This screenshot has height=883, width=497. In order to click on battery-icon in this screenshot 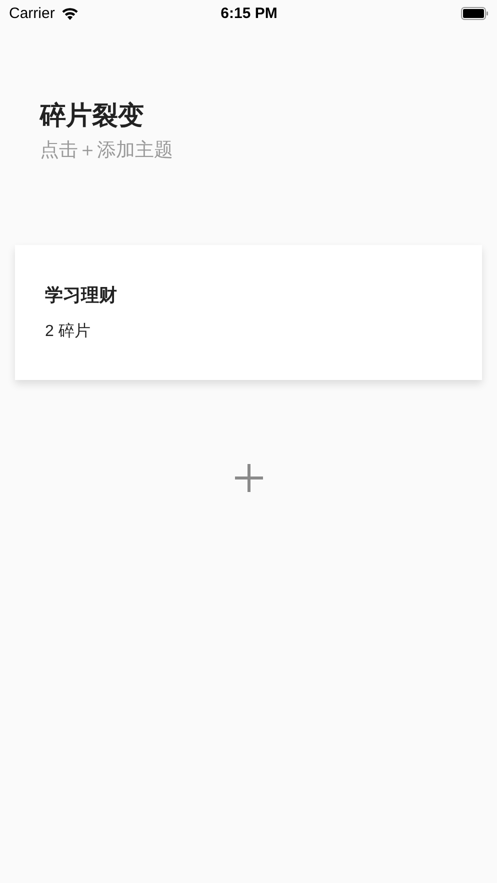, I will do `click(475, 13)`.